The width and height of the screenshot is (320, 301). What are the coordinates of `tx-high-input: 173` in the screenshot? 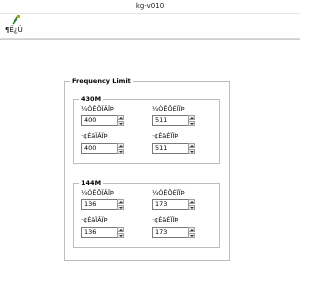 It's located at (170, 232).